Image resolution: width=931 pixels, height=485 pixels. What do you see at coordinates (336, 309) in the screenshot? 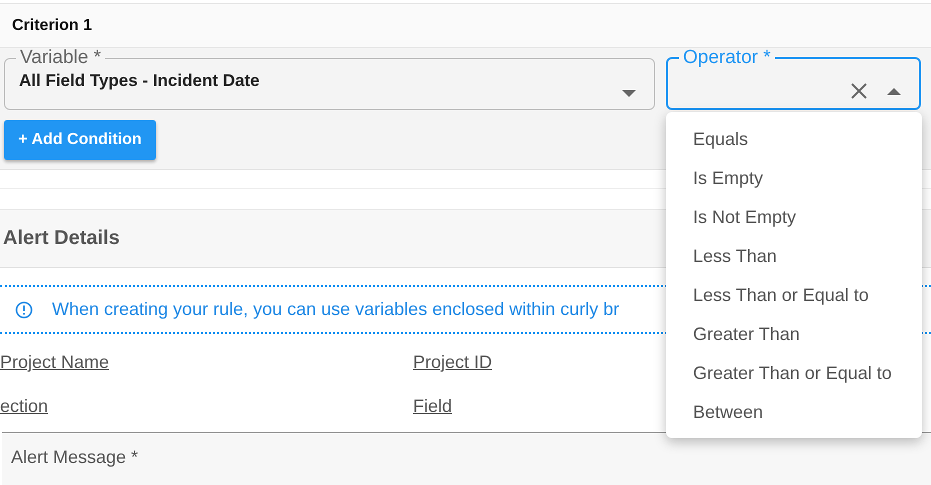
I see `info-text: When creating your rule, you can use variables enclosed within curly br` at bounding box center [336, 309].